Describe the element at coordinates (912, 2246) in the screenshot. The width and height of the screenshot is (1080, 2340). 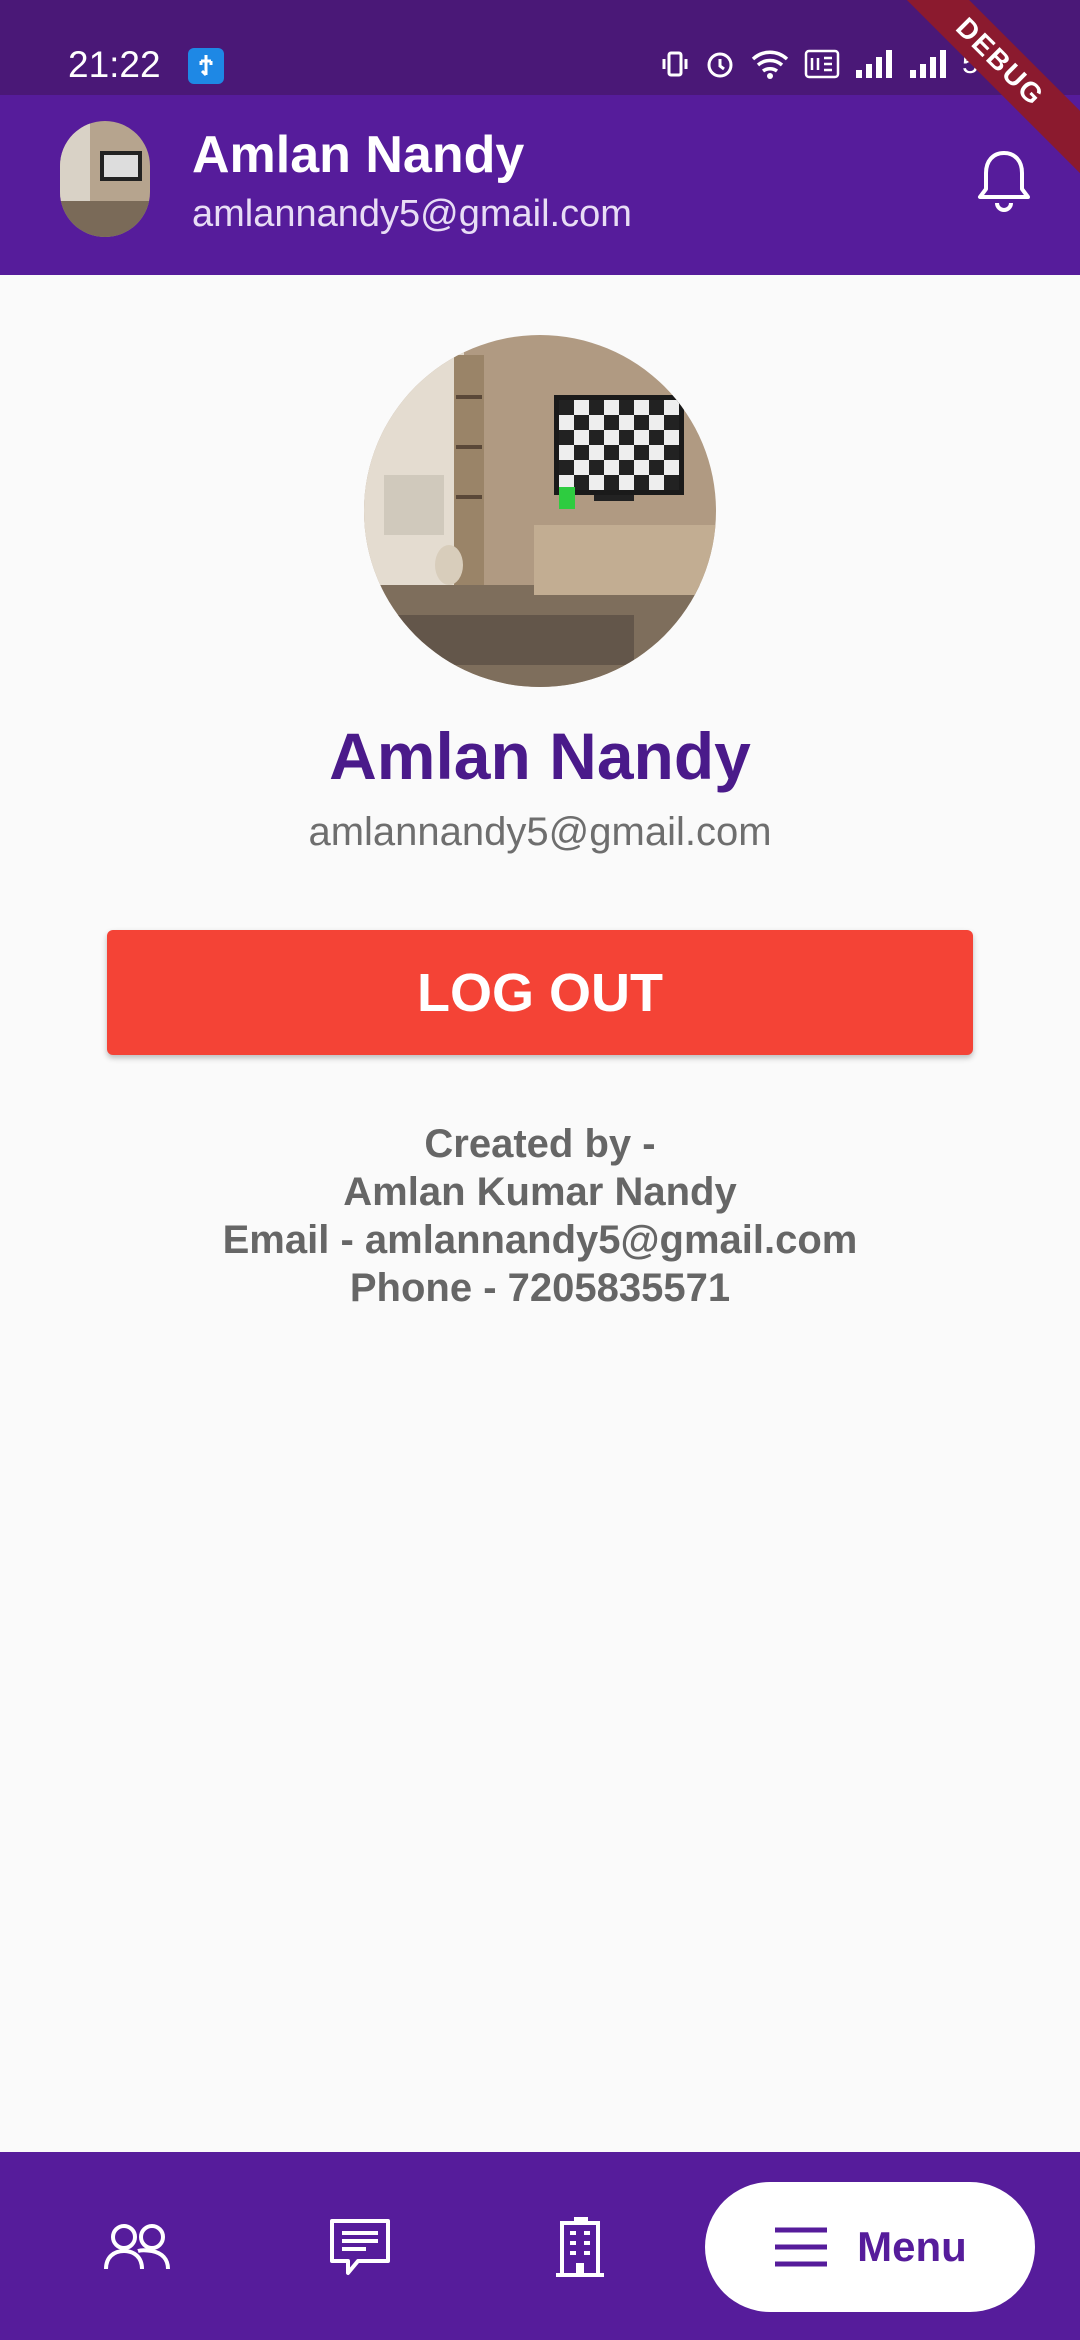
I see `menu-label: Menu` at that location.